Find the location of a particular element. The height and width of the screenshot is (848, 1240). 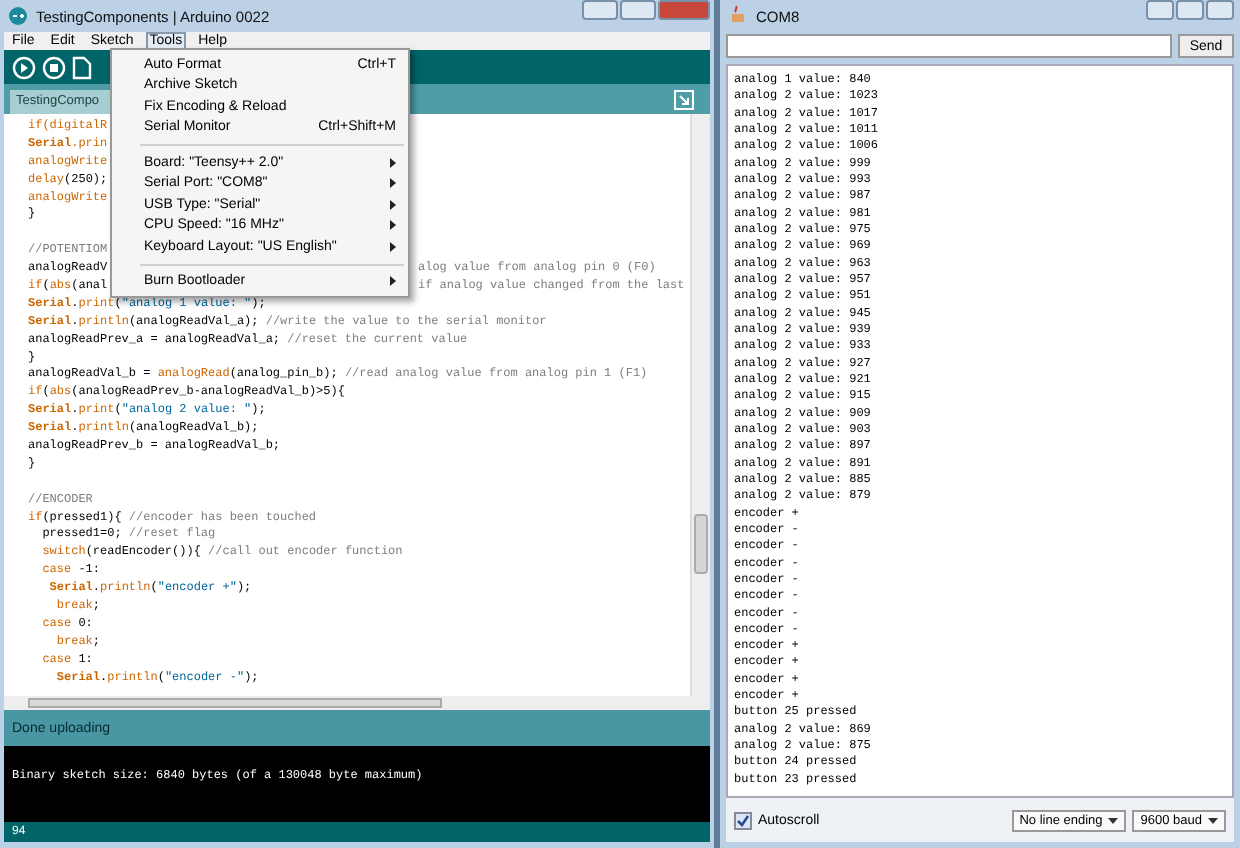

horizontal-scrollbar is located at coordinates (357, 703).